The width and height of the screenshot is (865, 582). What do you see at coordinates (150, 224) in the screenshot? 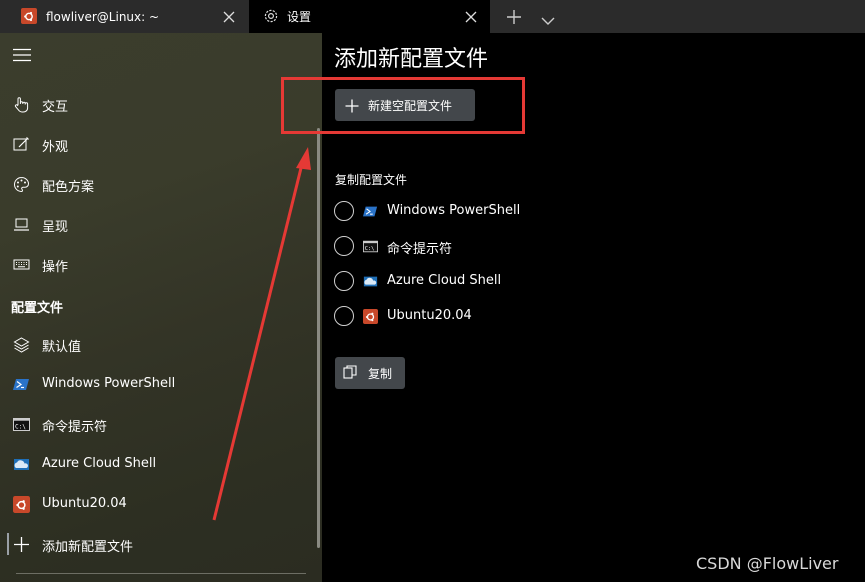
I see `sidebar-item-rendering: 呈现` at bounding box center [150, 224].